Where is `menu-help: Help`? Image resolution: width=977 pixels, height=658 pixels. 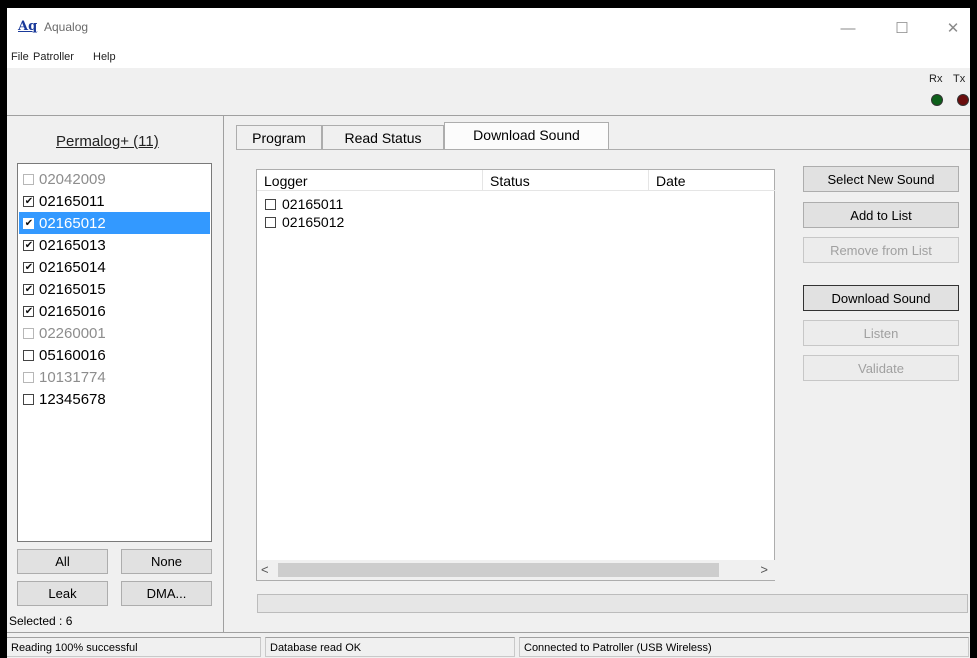 menu-help: Help is located at coordinates (104, 57).